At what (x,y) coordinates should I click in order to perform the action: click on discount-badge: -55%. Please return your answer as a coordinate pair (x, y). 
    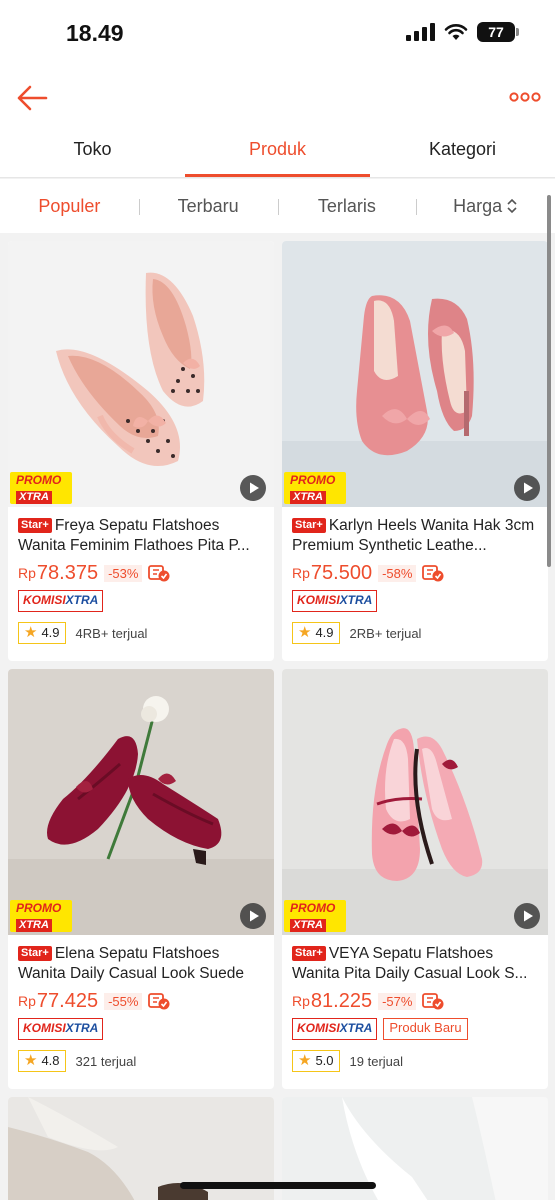
    Looking at the image, I should click on (123, 1001).